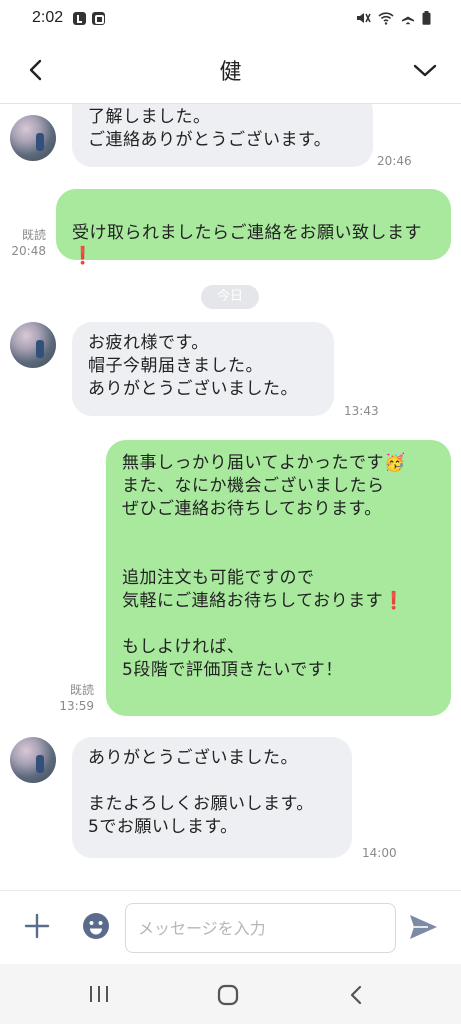  Describe the element at coordinates (222, 135) in the screenshot. I see `incoming-message: 了解しました。 ご連絡ありがとうございます。` at that location.